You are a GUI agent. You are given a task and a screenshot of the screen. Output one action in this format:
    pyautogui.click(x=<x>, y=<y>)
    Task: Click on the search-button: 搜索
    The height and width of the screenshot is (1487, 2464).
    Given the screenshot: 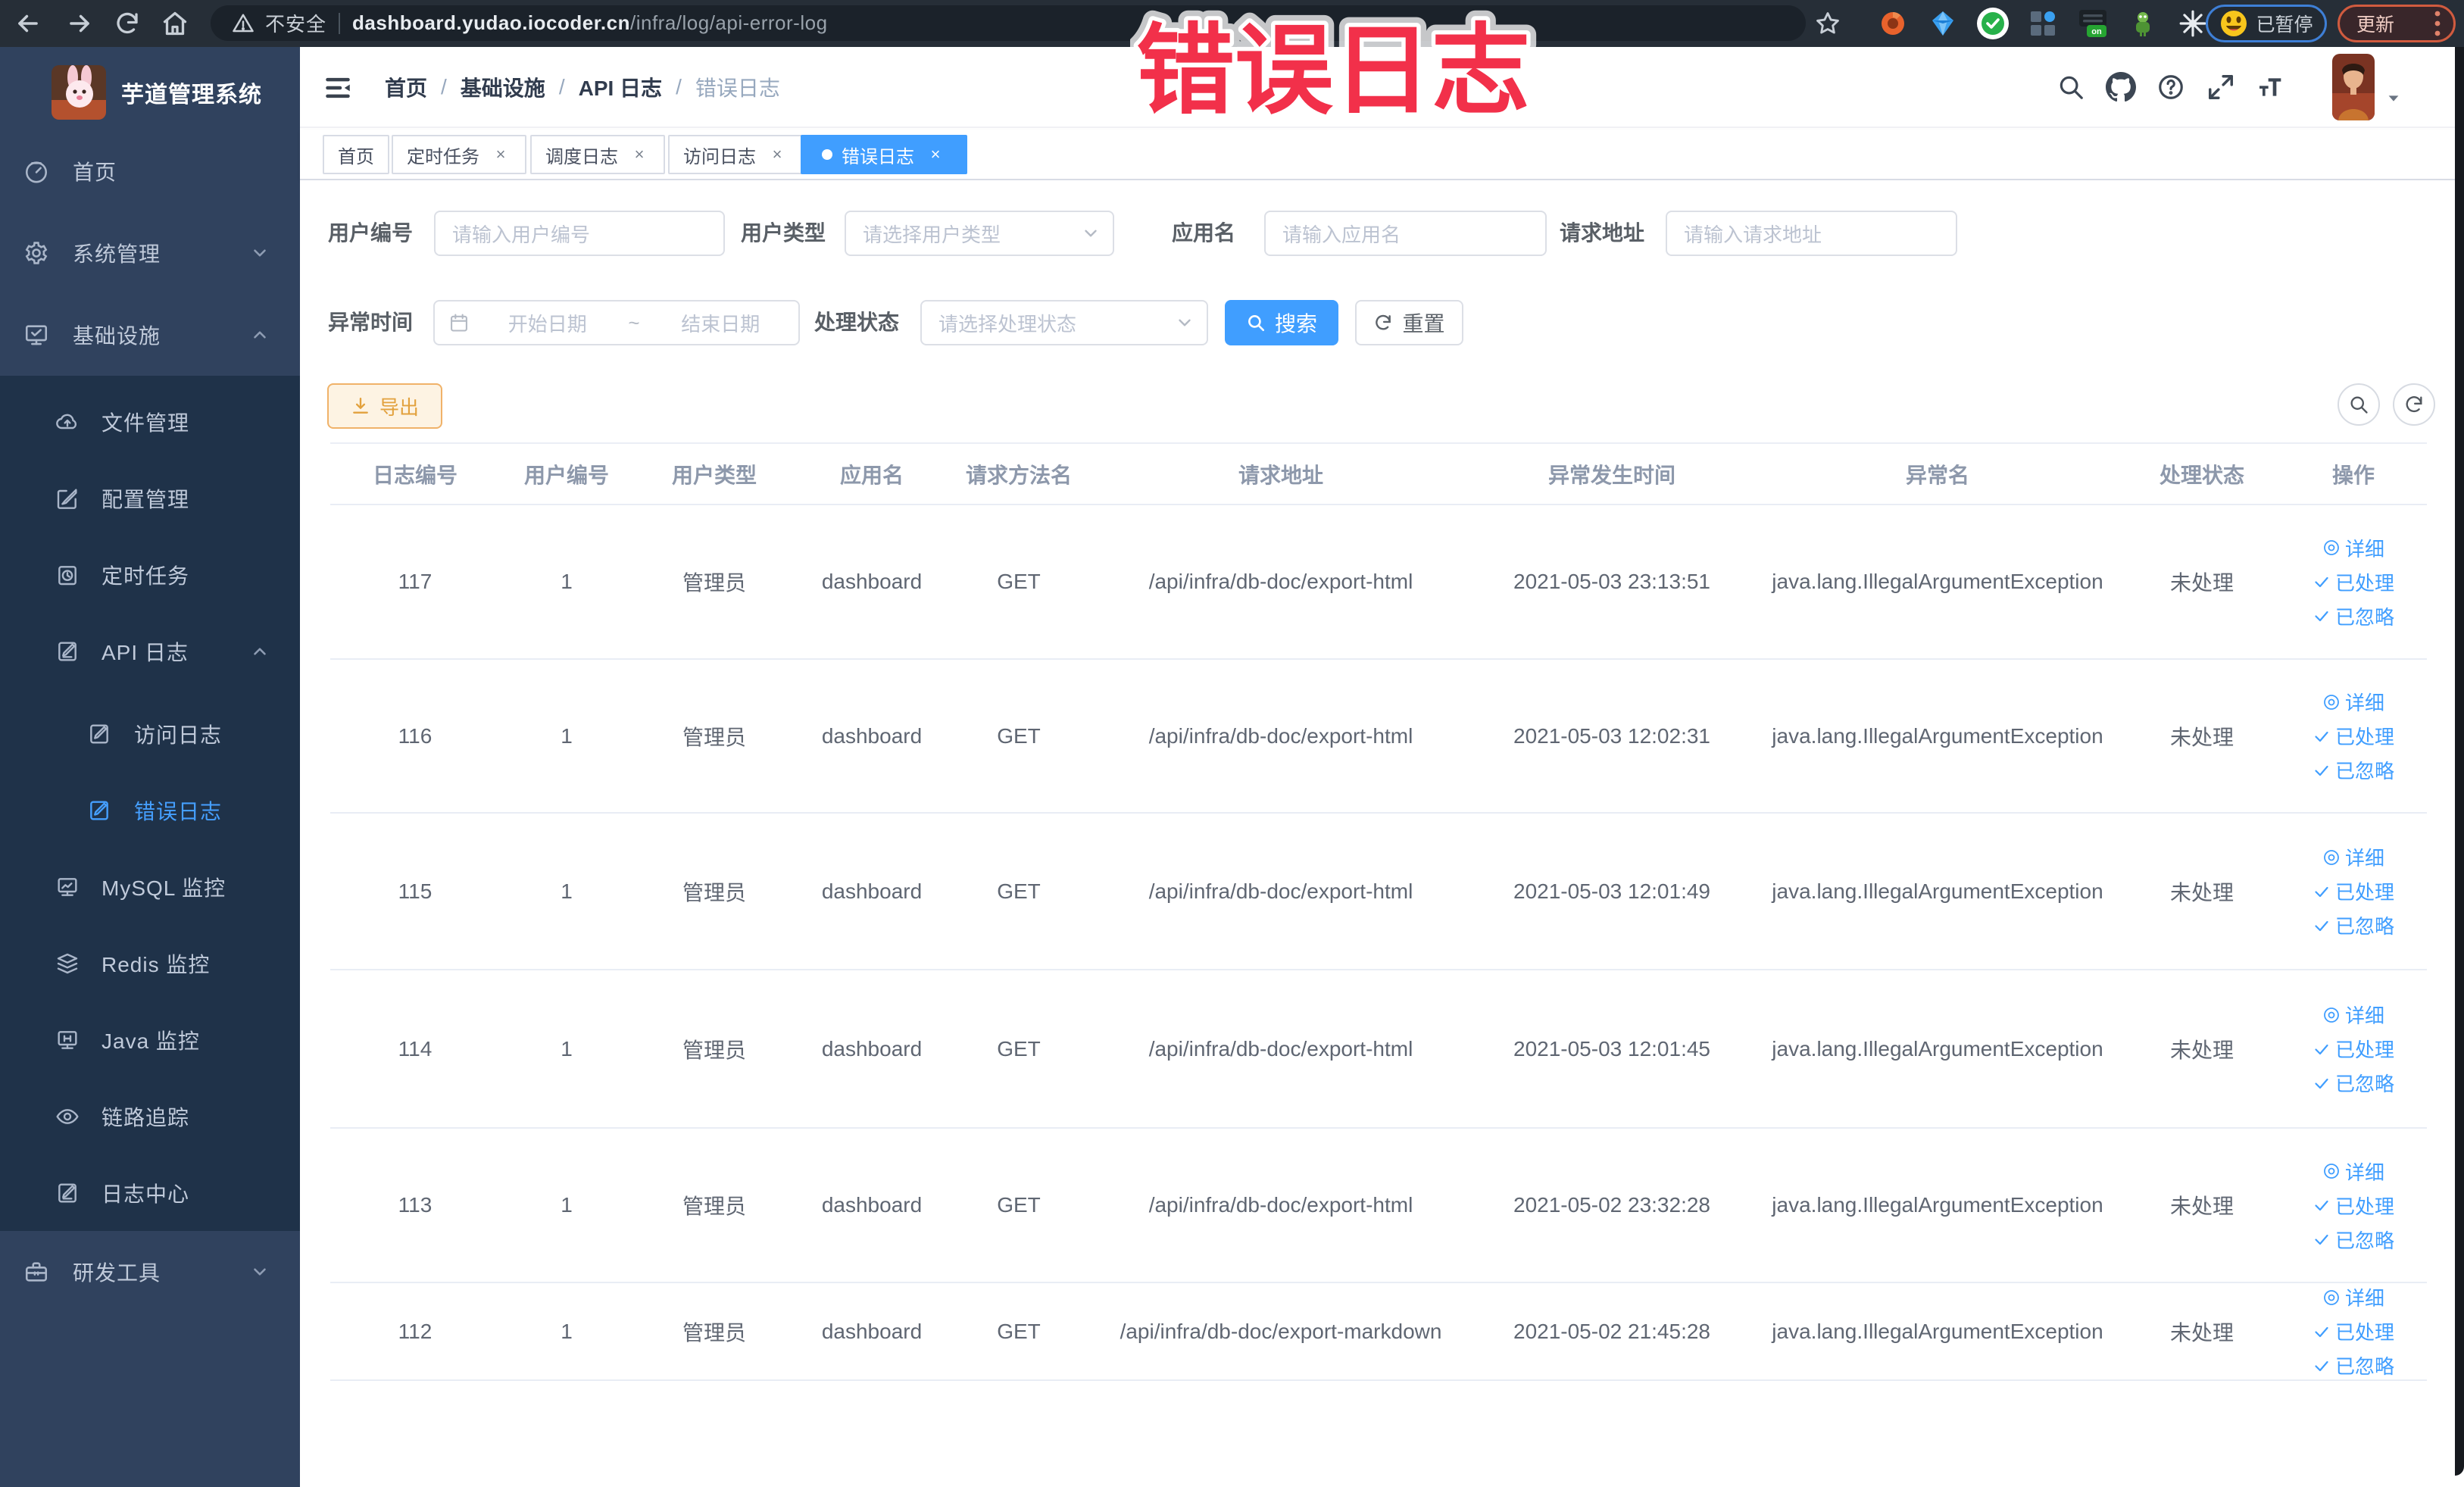 What is the action you would take?
    pyautogui.click(x=1281, y=322)
    